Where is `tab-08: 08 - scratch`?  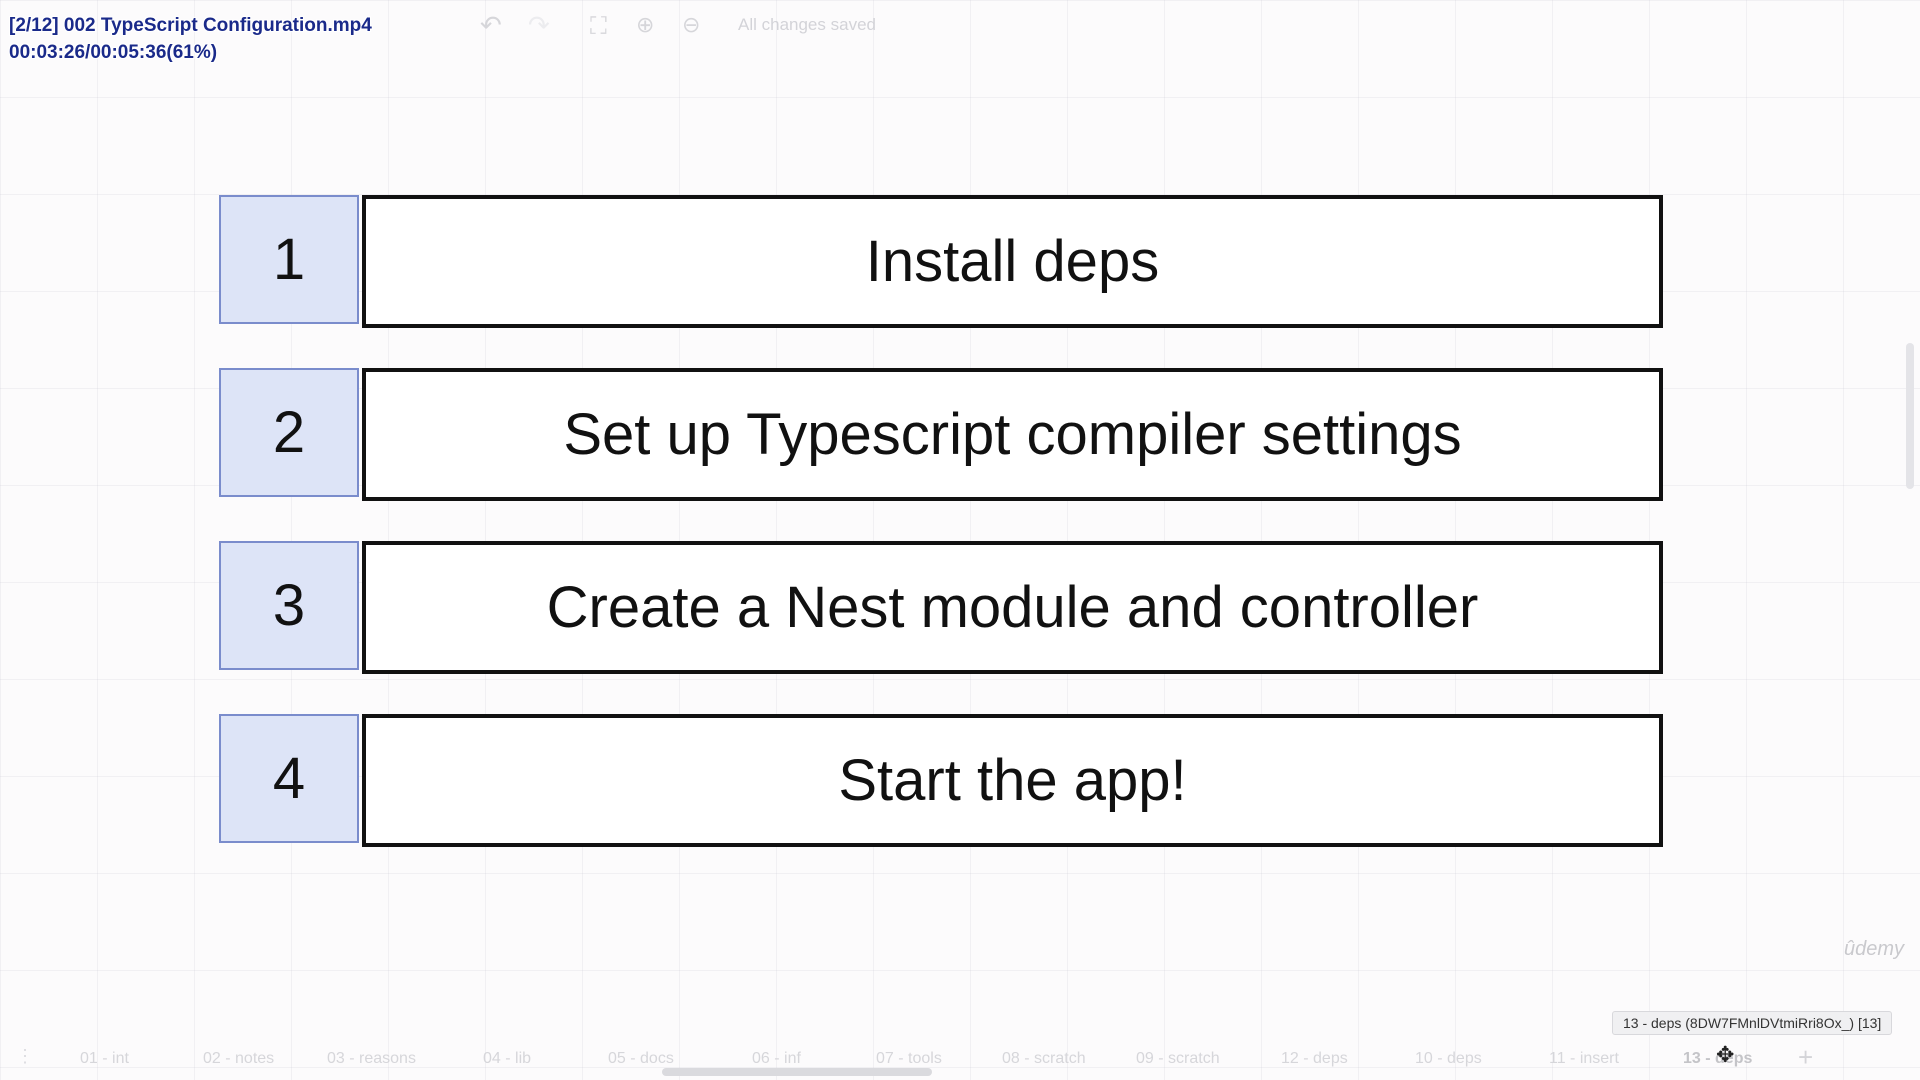
tab-08: 08 - scratch is located at coordinates (1044, 1059).